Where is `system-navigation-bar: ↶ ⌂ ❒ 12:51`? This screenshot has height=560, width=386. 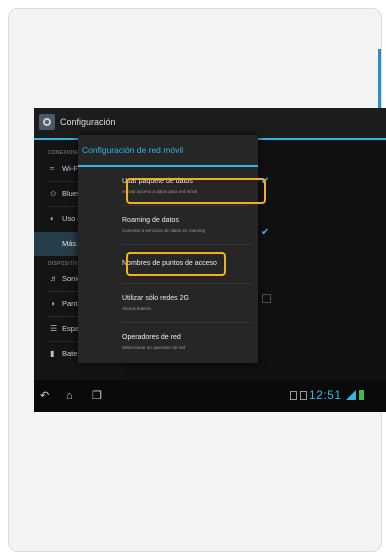 system-navigation-bar: ↶ ⌂ ❒ 12:51 is located at coordinates (210, 396).